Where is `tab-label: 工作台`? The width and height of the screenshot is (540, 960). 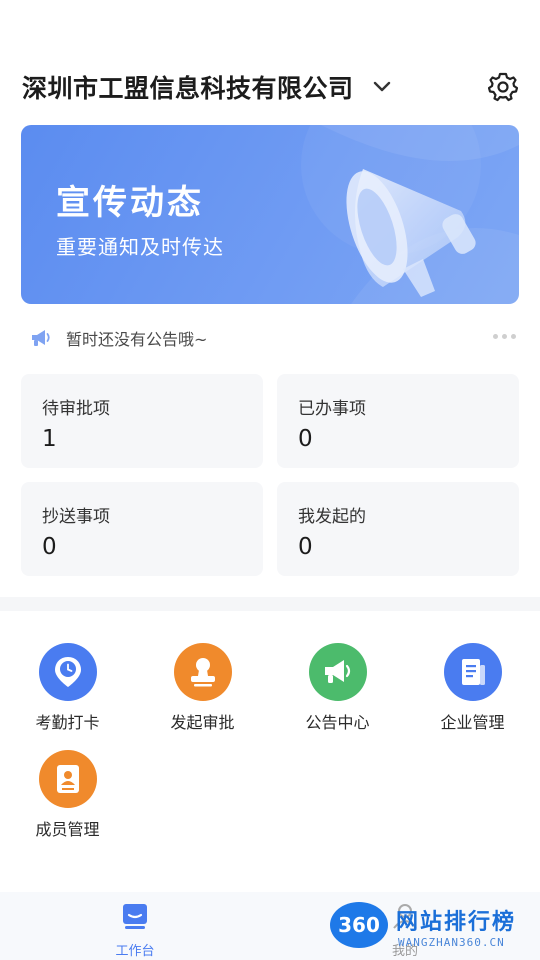
tab-label: 工作台 is located at coordinates (135, 951).